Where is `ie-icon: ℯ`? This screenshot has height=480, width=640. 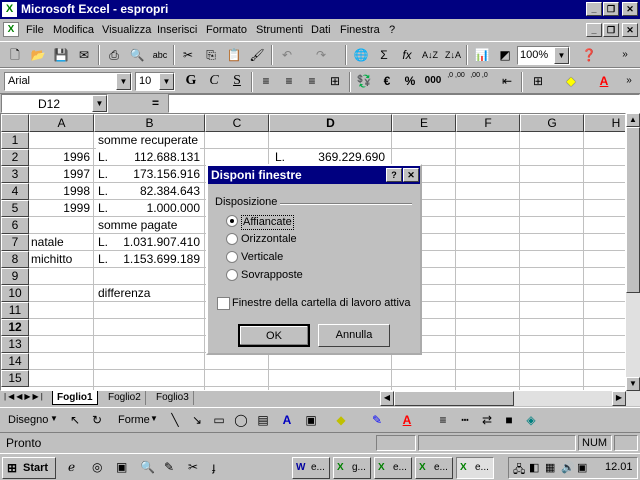 ie-icon: ℯ is located at coordinates (71, 467).